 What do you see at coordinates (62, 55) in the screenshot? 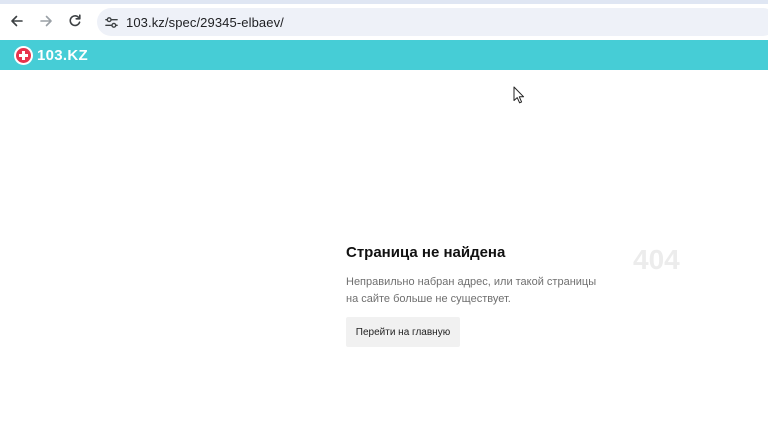
I see `logo-text: 103.KZ` at bounding box center [62, 55].